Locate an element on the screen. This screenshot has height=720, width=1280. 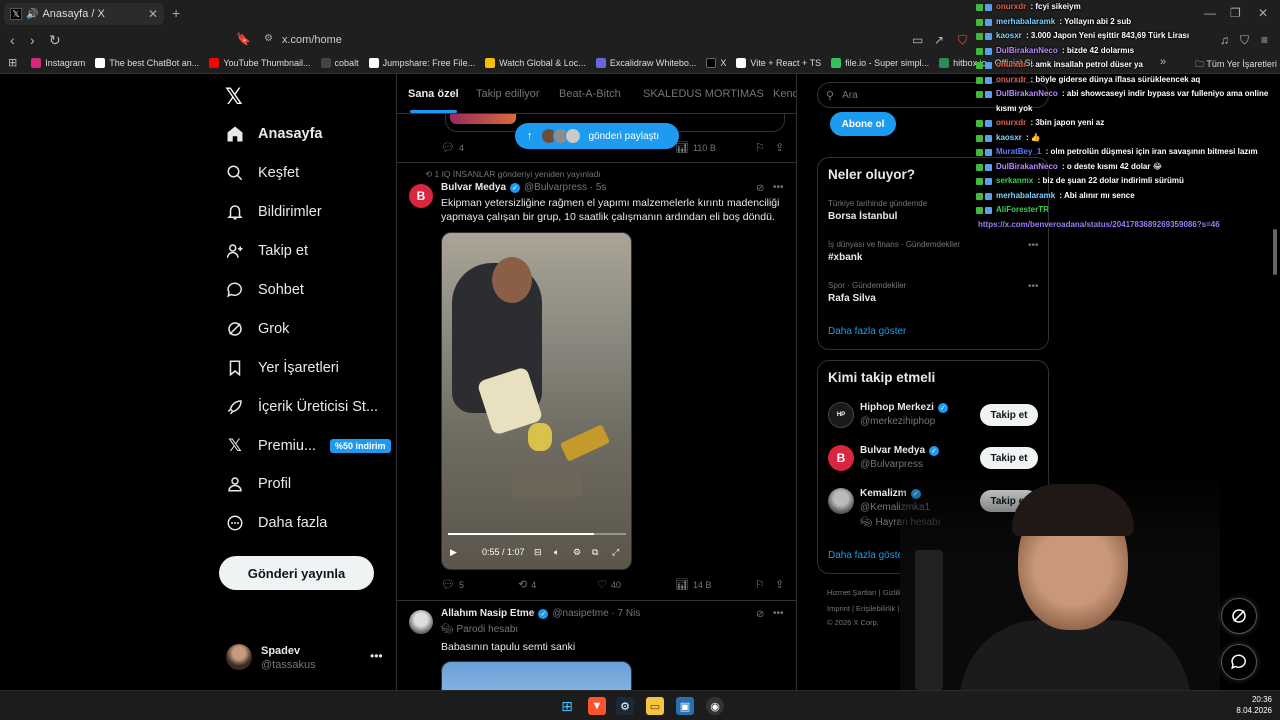
steam-icon: ⚙ is located at coordinates (625, 706).